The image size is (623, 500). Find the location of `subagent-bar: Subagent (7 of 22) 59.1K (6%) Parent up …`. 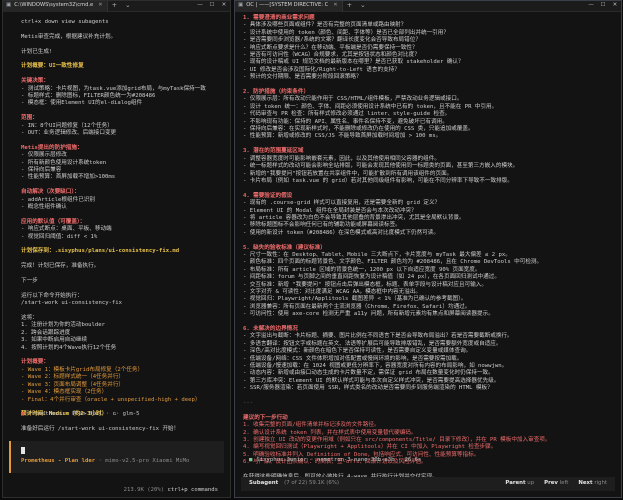

subagent-bar: Subagent (7 of 22) 59.1K (6%) Parent up … is located at coordinates (428, 484).